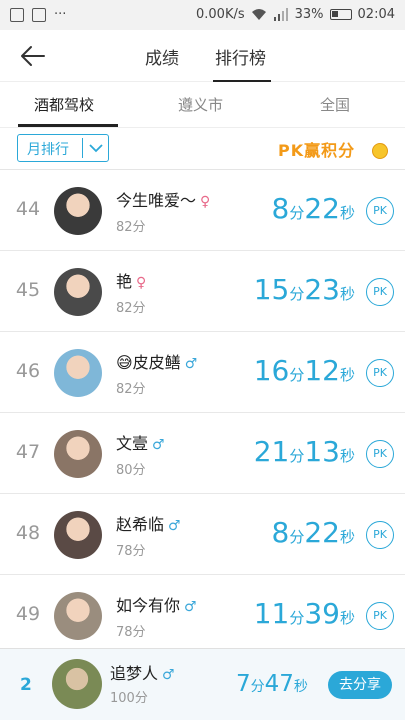 The width and height of the screenshot is (405, 720). Describe the element at coordinates (202, 453) in the screenshot. I see `ranking-row: 47 文壹 ♂ 80分 21分13秒 PK` at that location.